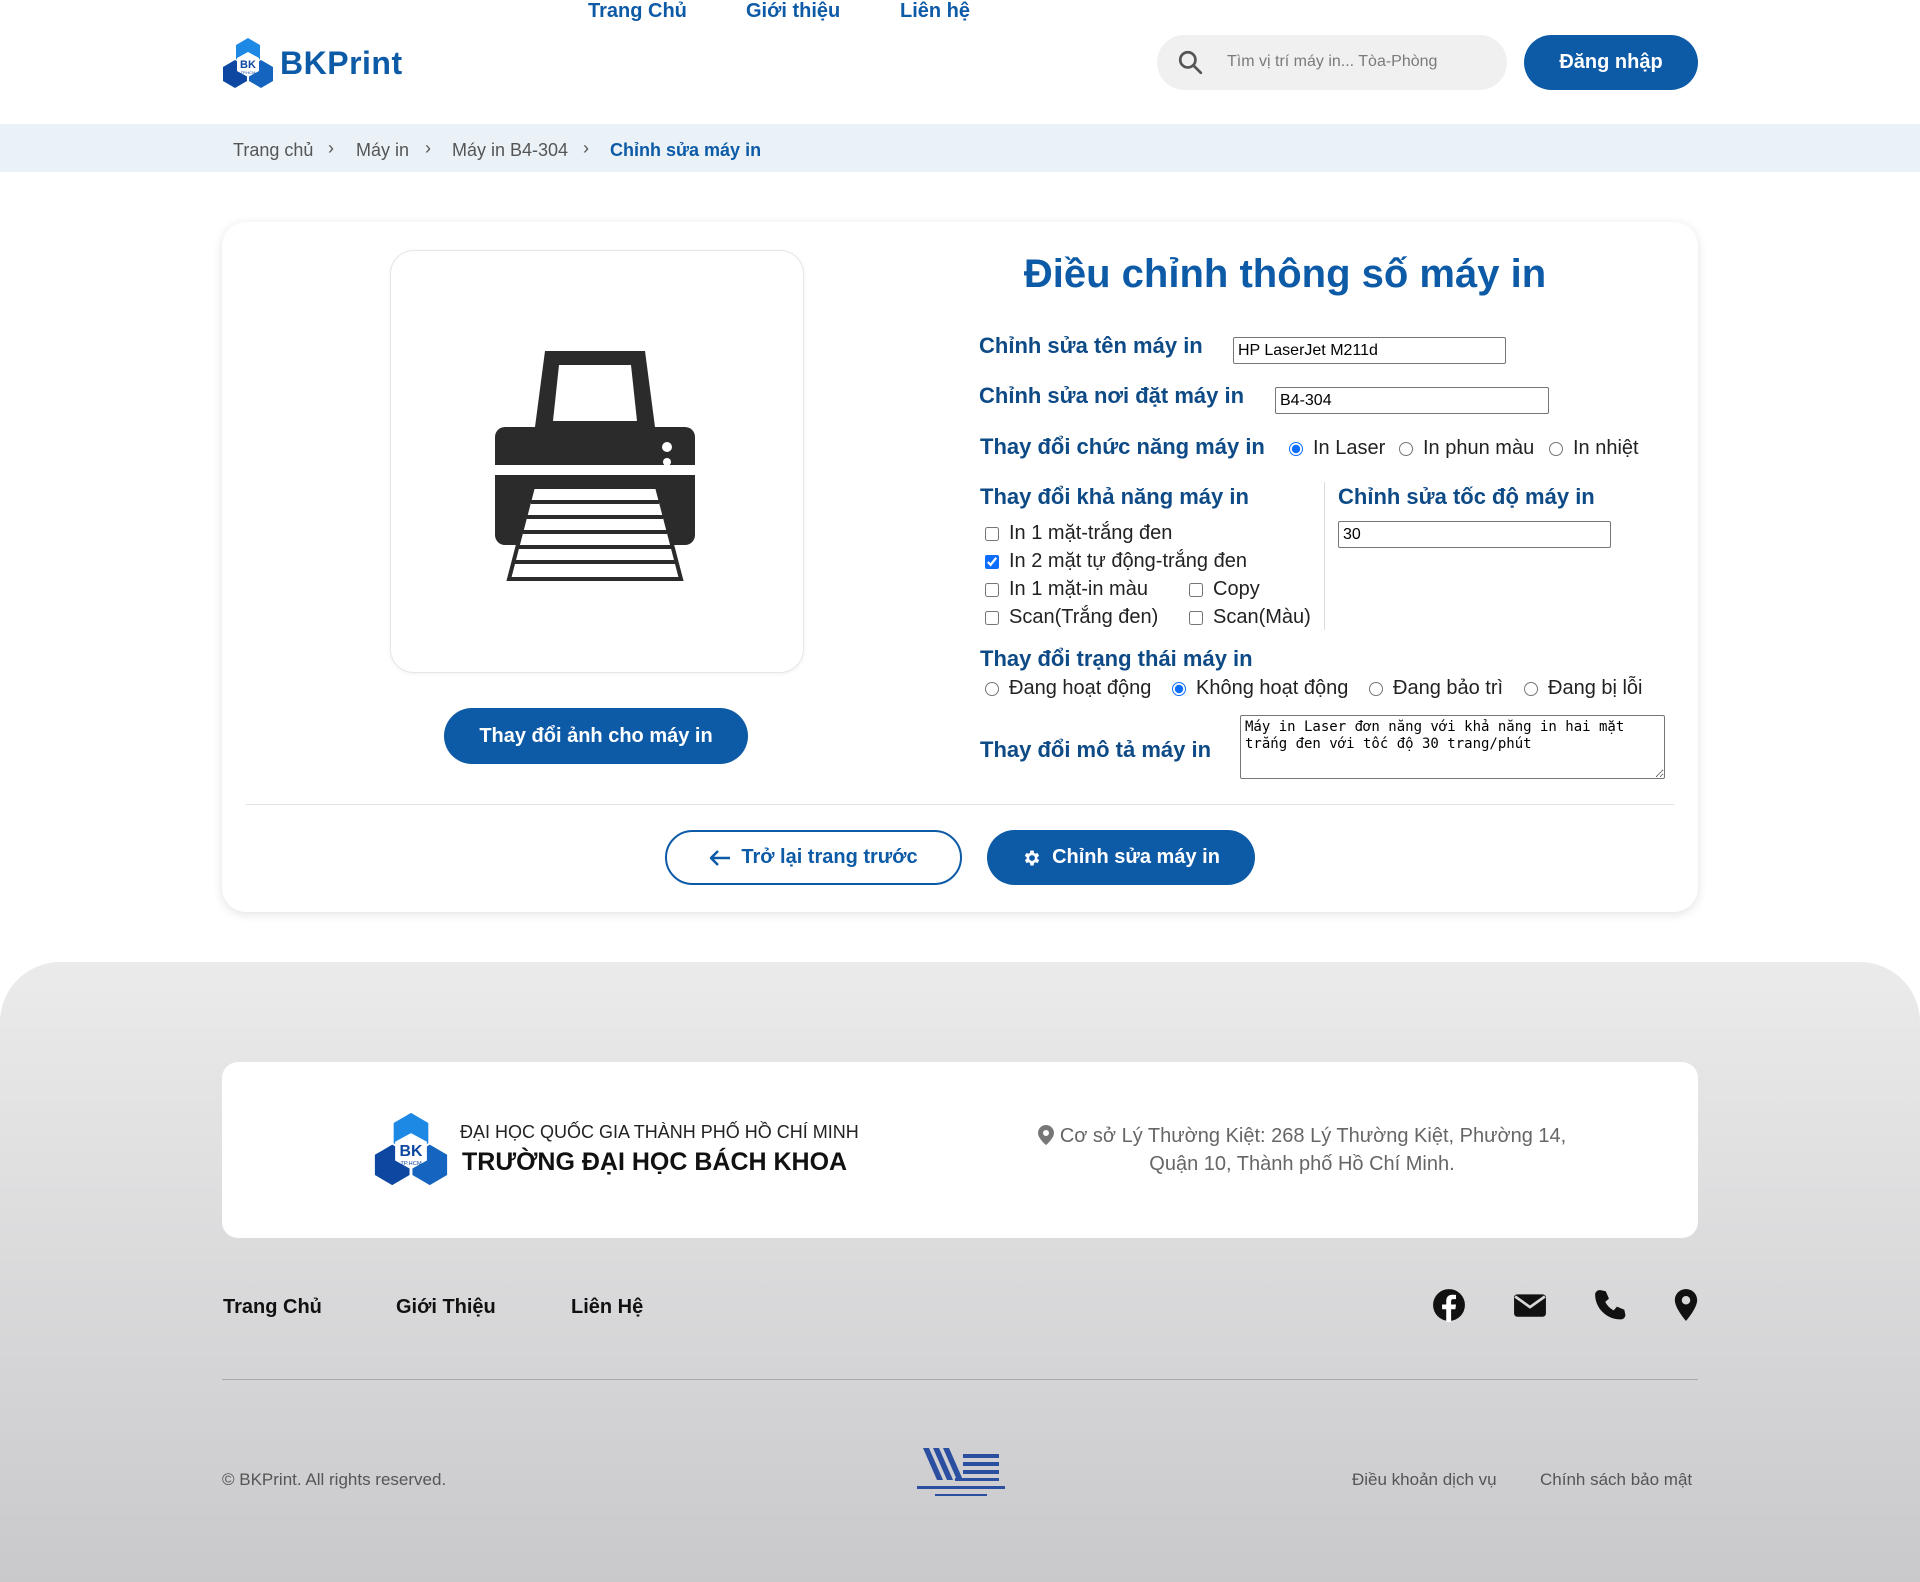 This screenshot has width=1920, height=1582. Describe the element at coordinates (720, 857) in the screenshot. I see `arrow-left-icon` at that location.